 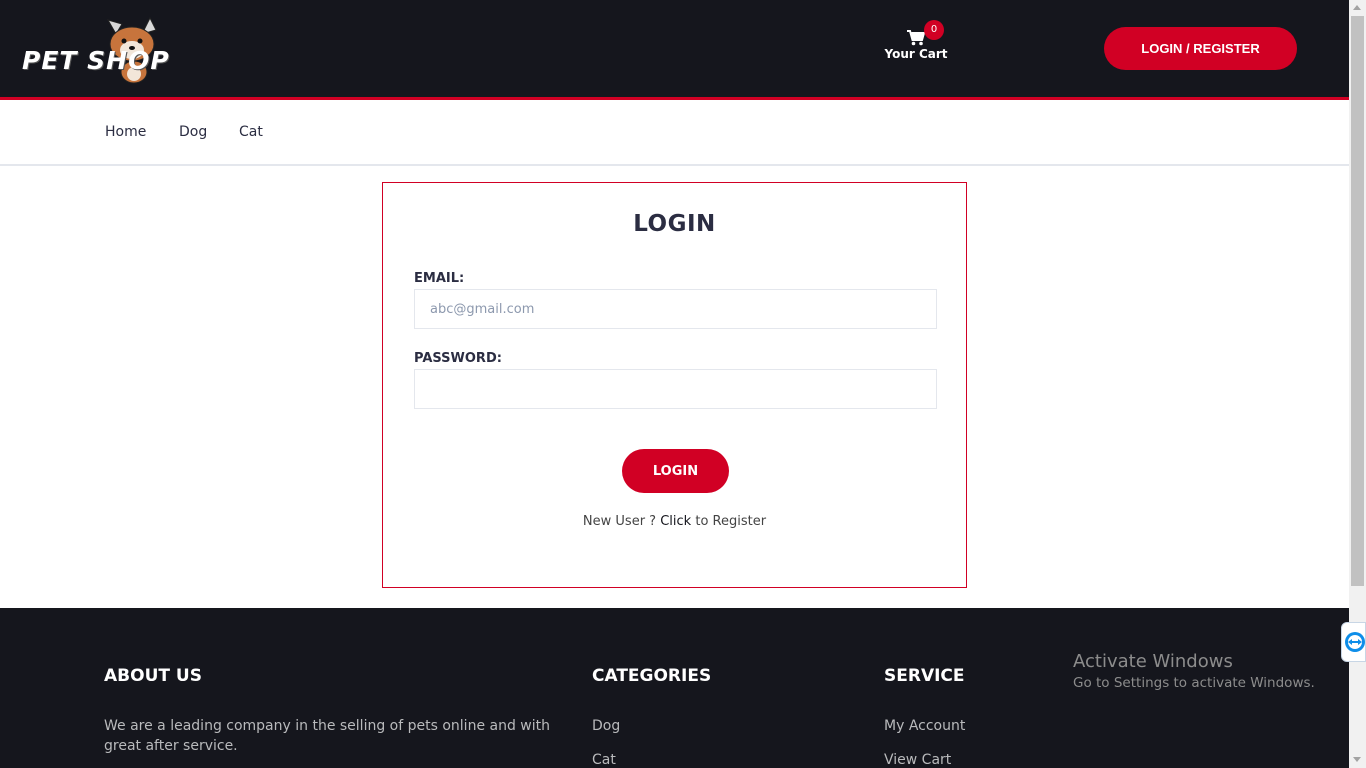 What do you see at coordinates (916, 54) in the screenshot?
I see `cart-label: Your Cart` at bounding box center [916, 54].